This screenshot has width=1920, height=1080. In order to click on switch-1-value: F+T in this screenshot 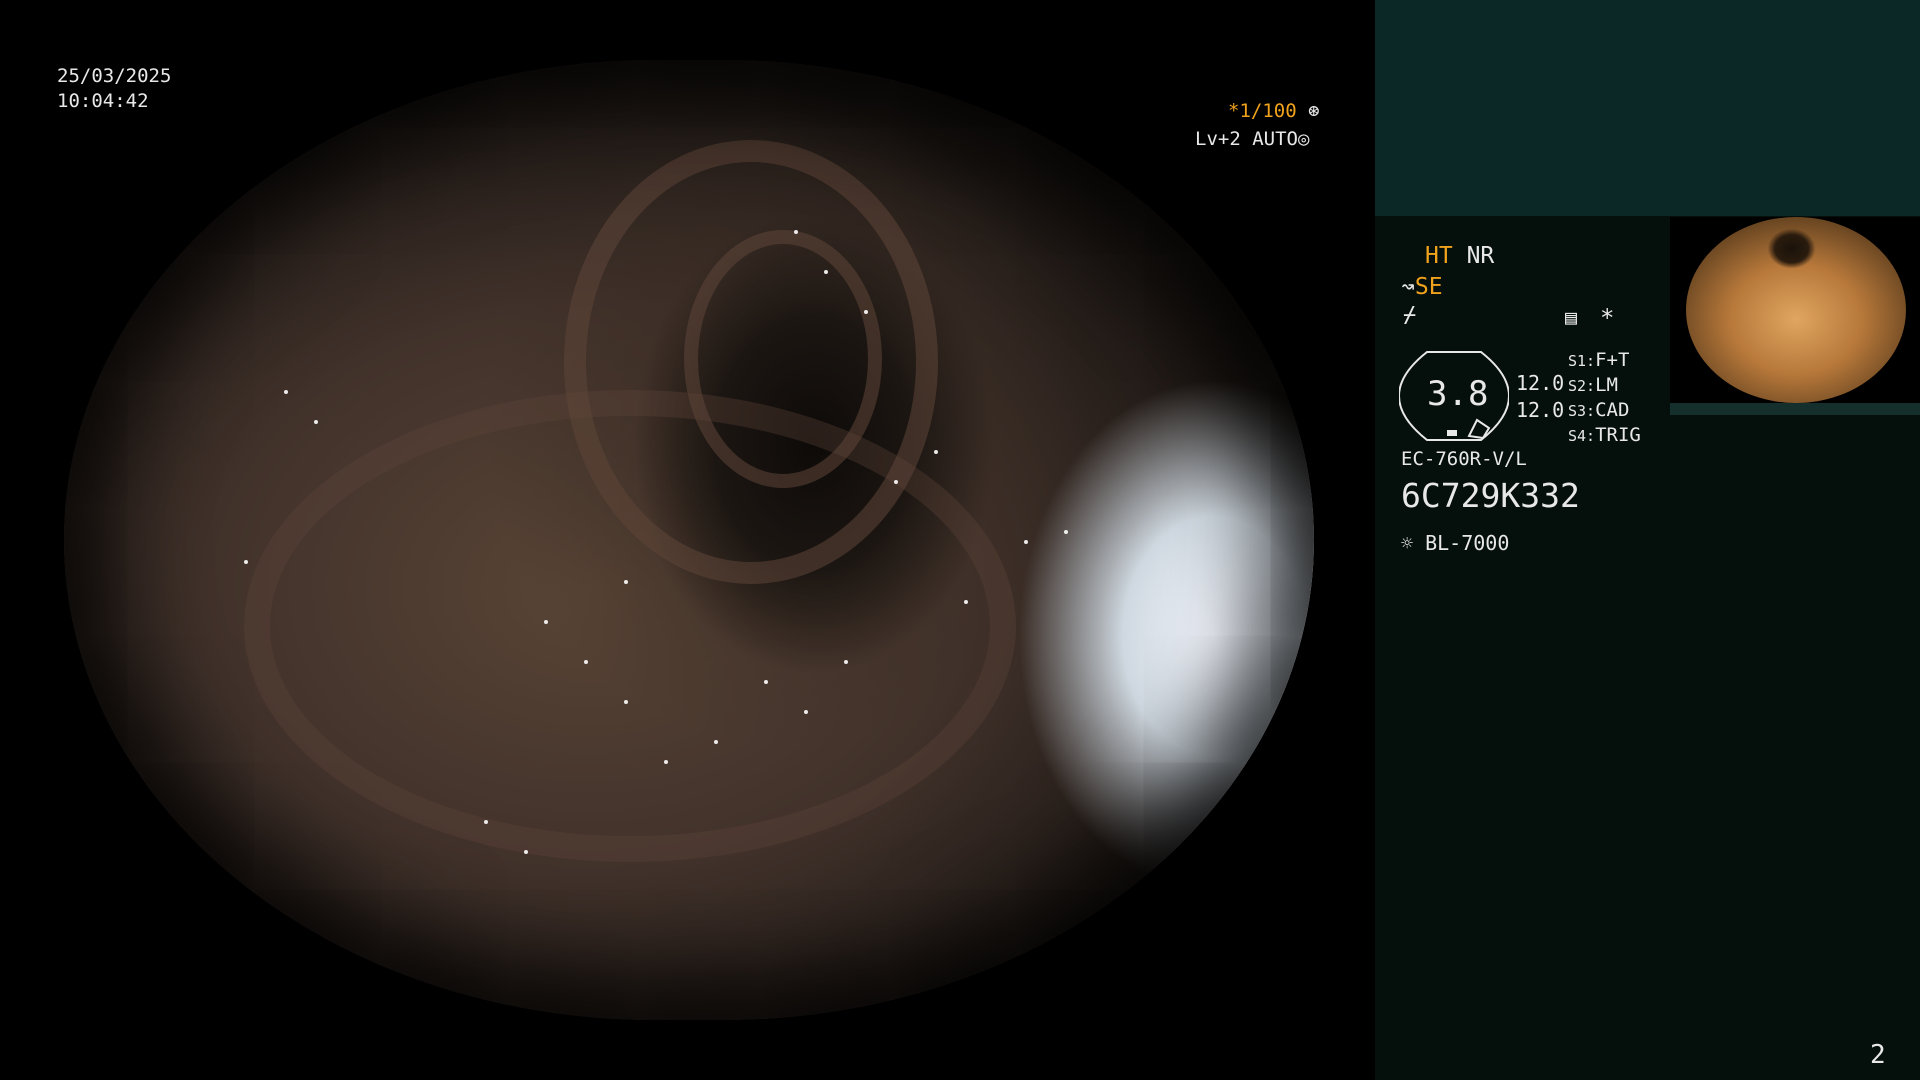, I will do `click(1612, 360)`.